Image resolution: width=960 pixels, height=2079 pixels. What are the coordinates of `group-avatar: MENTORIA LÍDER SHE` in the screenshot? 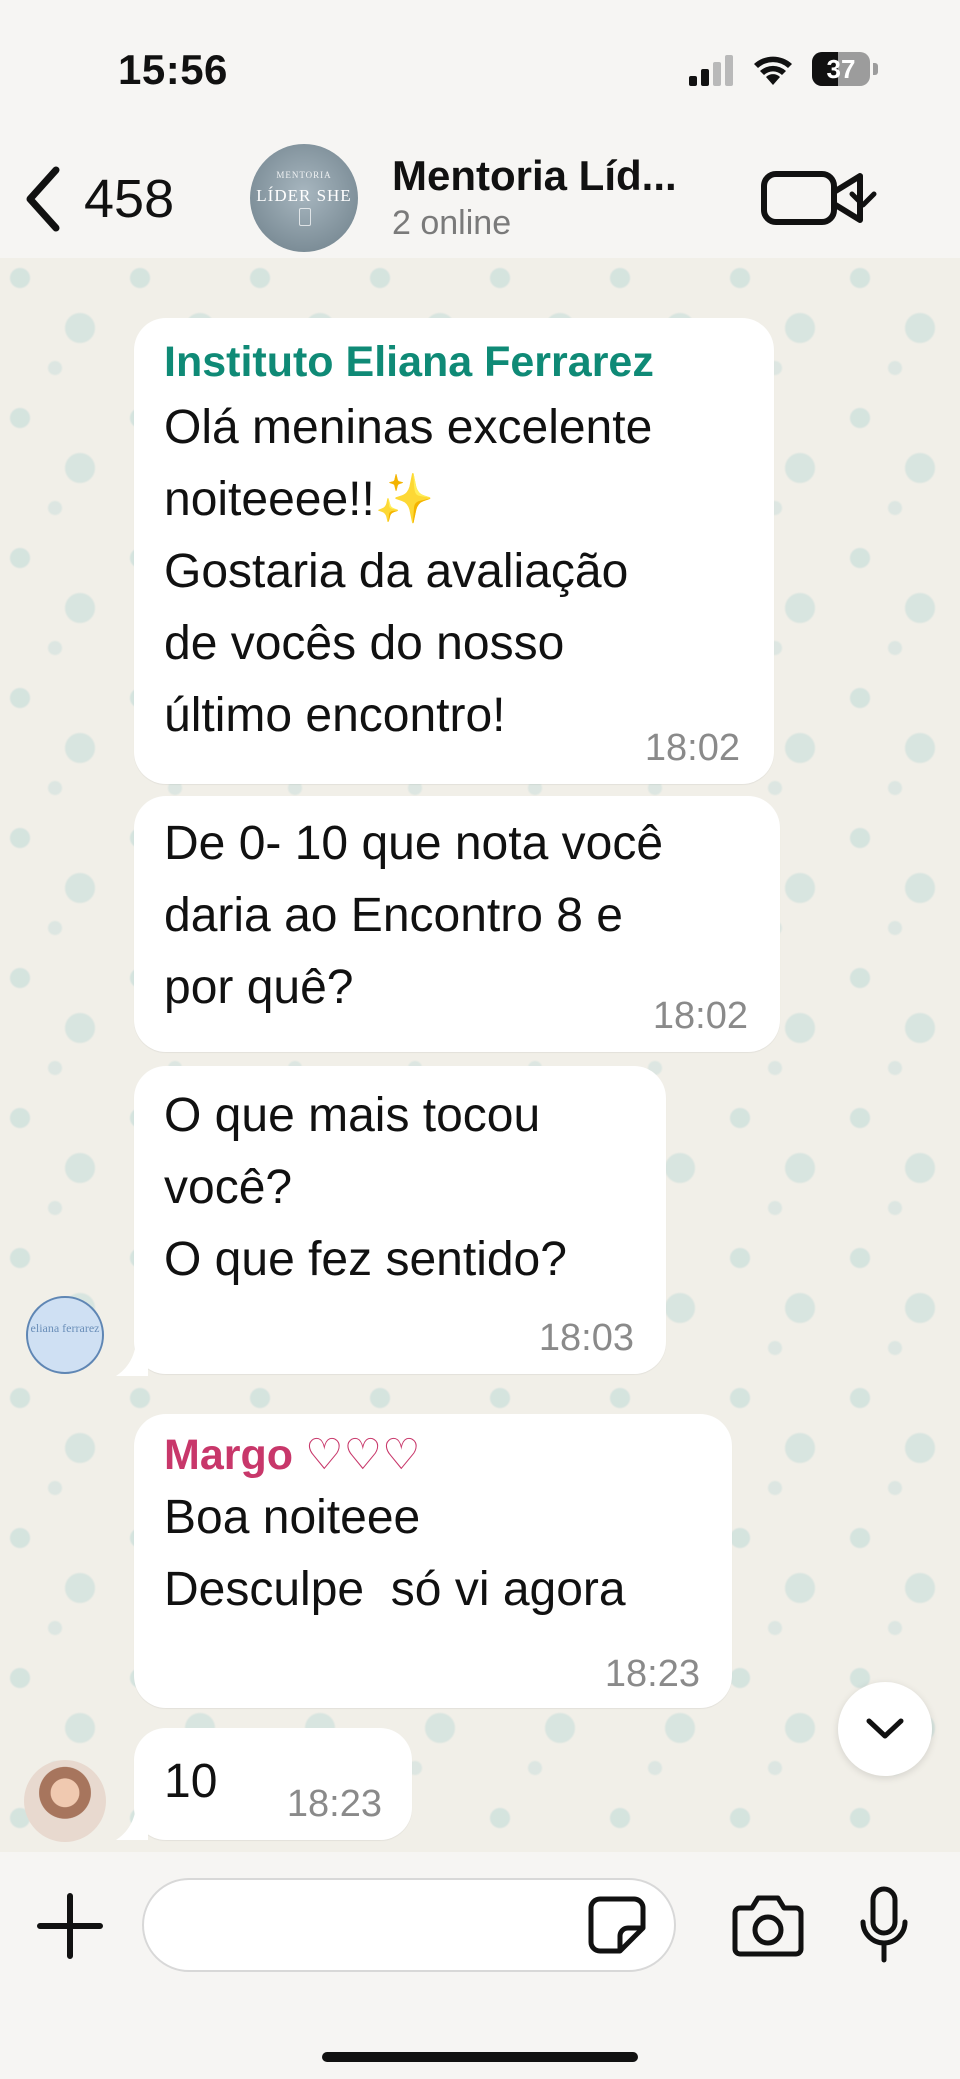 It's located at (304, 198).